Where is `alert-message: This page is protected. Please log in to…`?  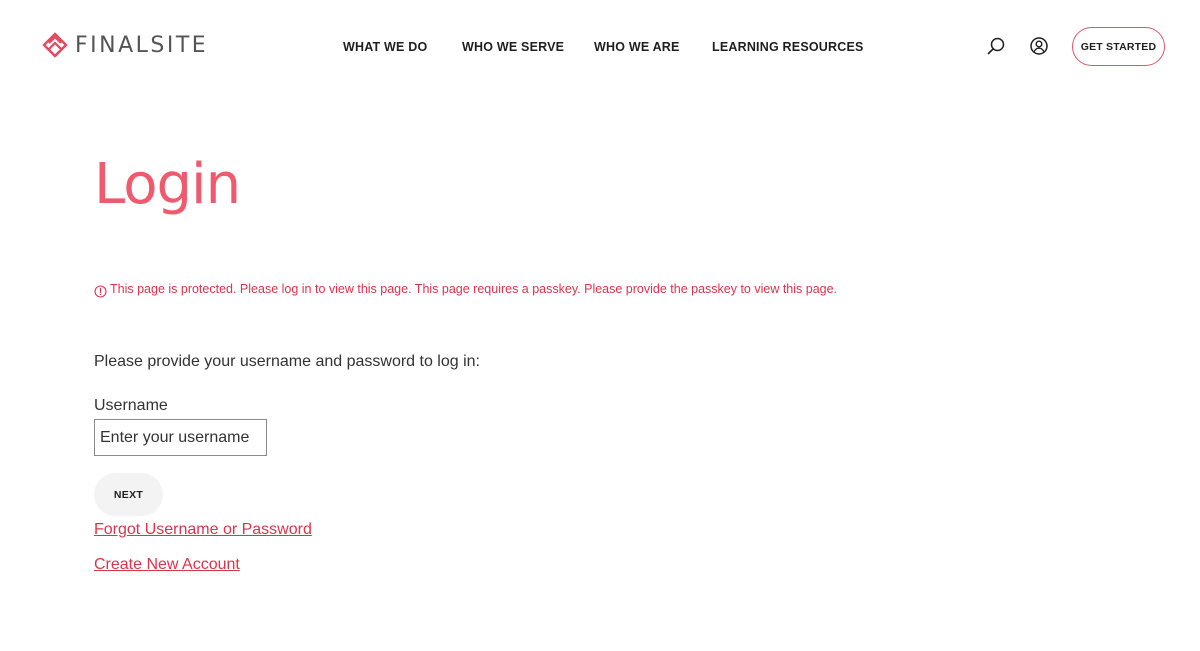
alert-message: This page is protected. Please log in to… is located at coordinates (474, 289).